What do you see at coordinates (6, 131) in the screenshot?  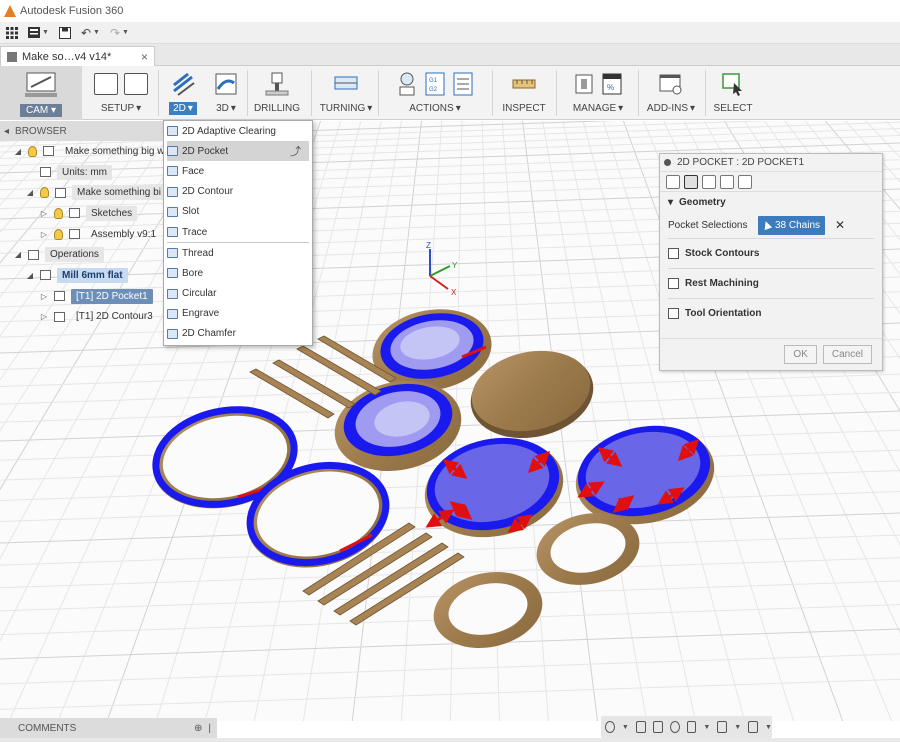 I see `collapse-icon: ◂` at bounding box center [6, 131].